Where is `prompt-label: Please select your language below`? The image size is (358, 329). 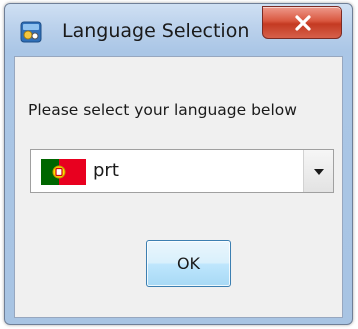
prompt-label: Please select your language below is located at coordinates (162, 110).